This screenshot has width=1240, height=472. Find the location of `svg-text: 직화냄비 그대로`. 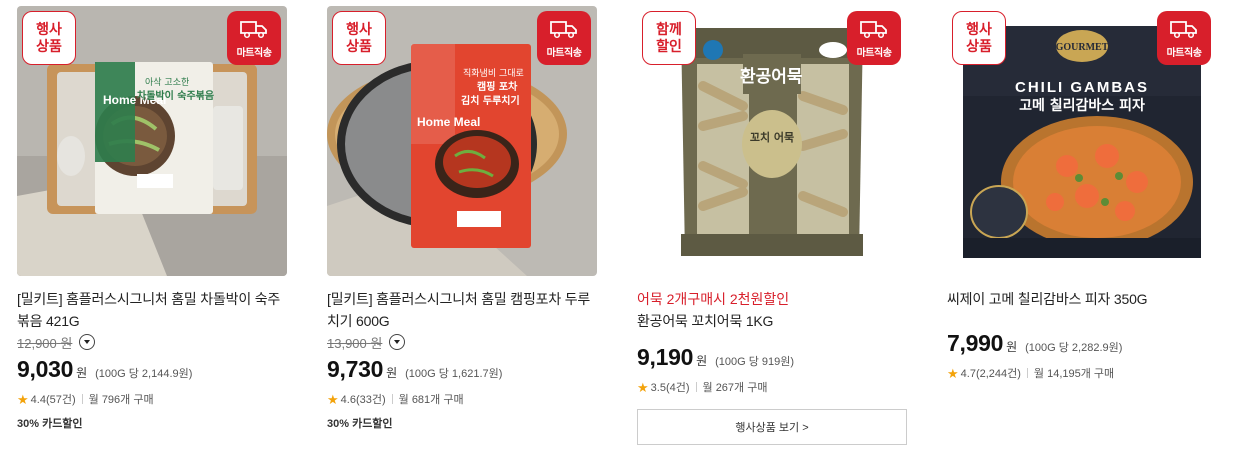

svg-text: 직화냄비 그대로 is located at coordinates (493, 73).